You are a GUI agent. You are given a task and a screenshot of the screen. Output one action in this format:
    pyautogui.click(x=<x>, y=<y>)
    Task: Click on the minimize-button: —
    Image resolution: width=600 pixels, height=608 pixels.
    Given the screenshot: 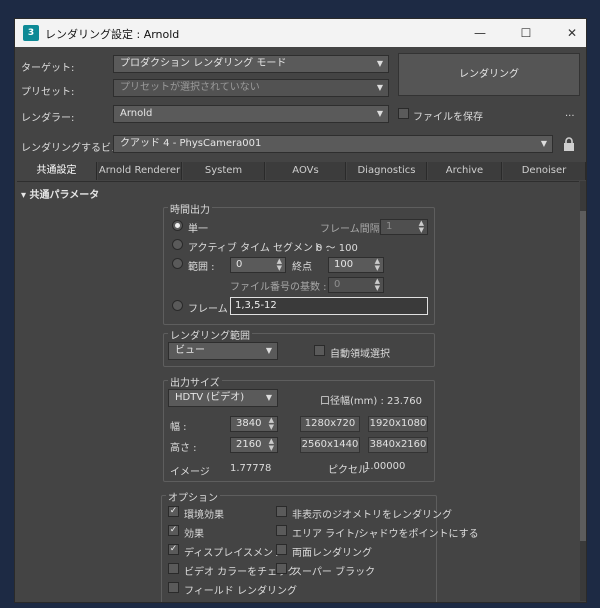 What is the action you would take?
    pyautogui.click(x=480, y=33)
    